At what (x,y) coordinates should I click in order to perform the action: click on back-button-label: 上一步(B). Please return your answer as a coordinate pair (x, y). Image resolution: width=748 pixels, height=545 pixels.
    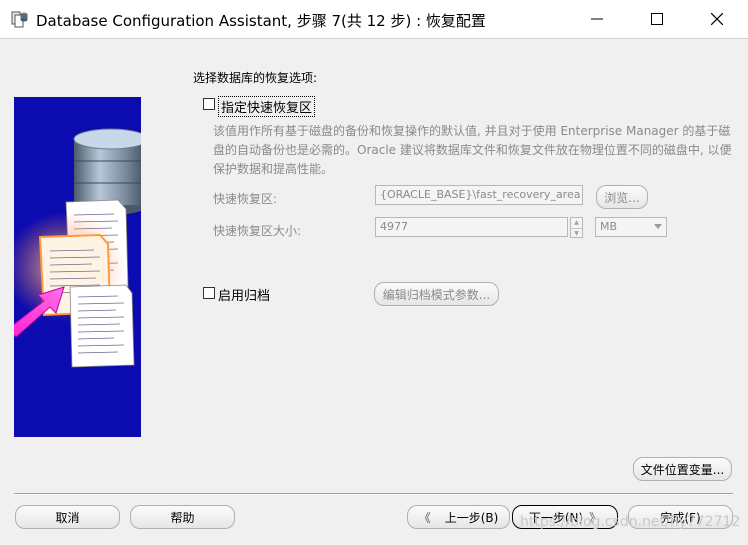
    Looking at the image, I should click on (471, 517).